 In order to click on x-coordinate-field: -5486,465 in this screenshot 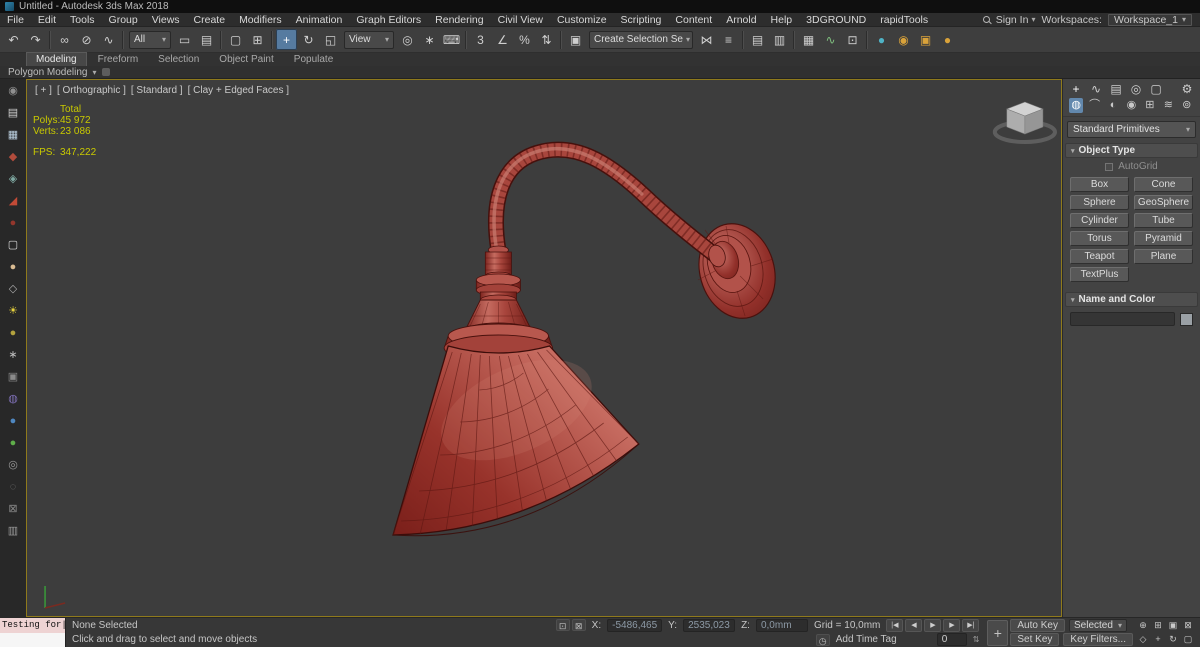, I will do `click(635, 625)`.